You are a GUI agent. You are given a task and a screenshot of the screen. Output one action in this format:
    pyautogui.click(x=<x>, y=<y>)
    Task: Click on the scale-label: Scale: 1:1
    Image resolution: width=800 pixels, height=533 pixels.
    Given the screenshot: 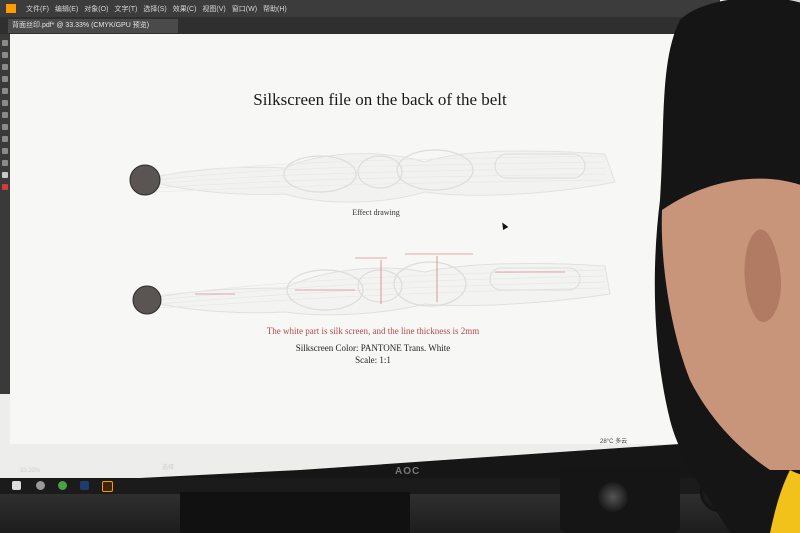 What is the action you would take?
    pyautogui.click(x=373, y=360)
    